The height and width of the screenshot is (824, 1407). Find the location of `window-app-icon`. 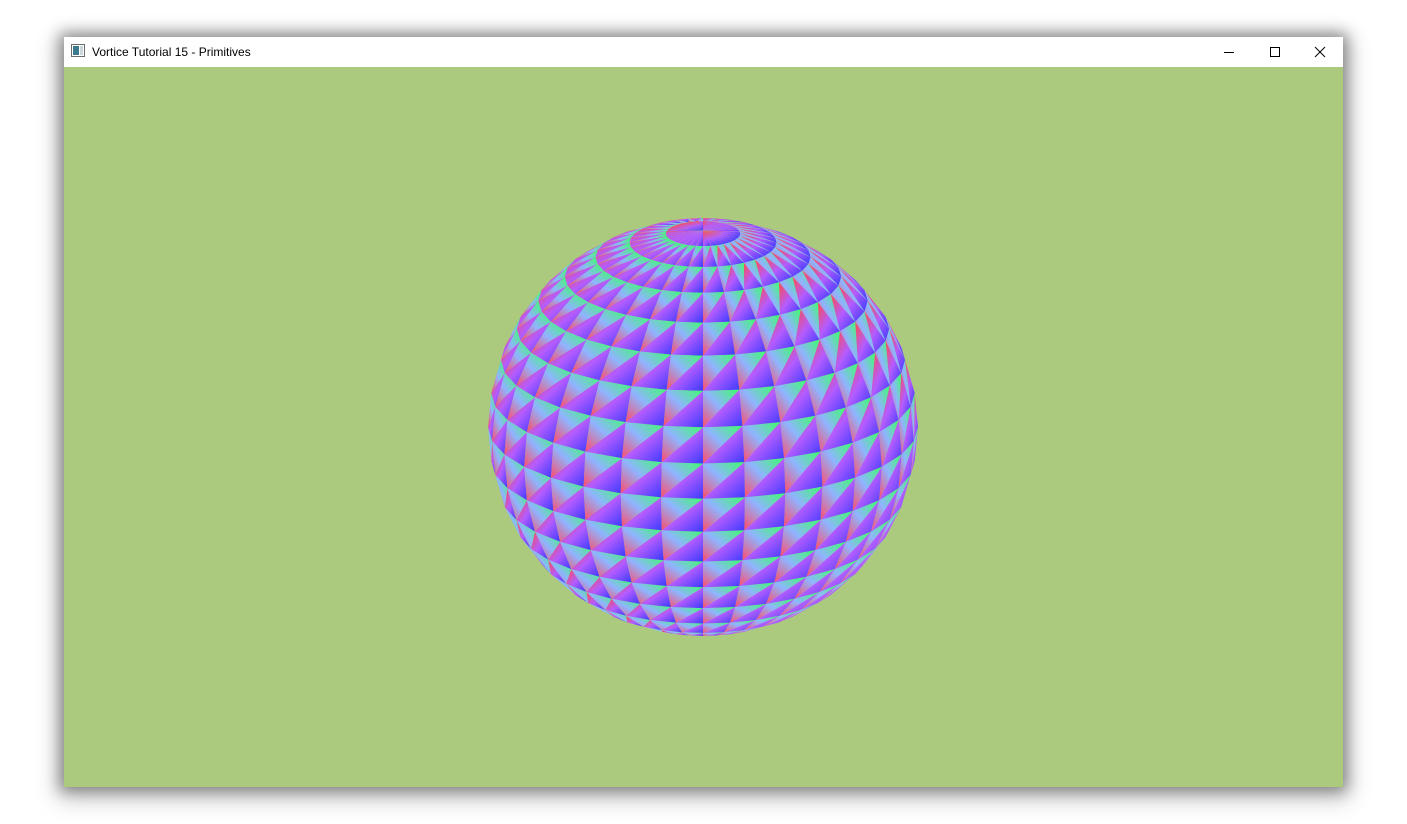

window-app-icon is located at coordinates (78, 50).